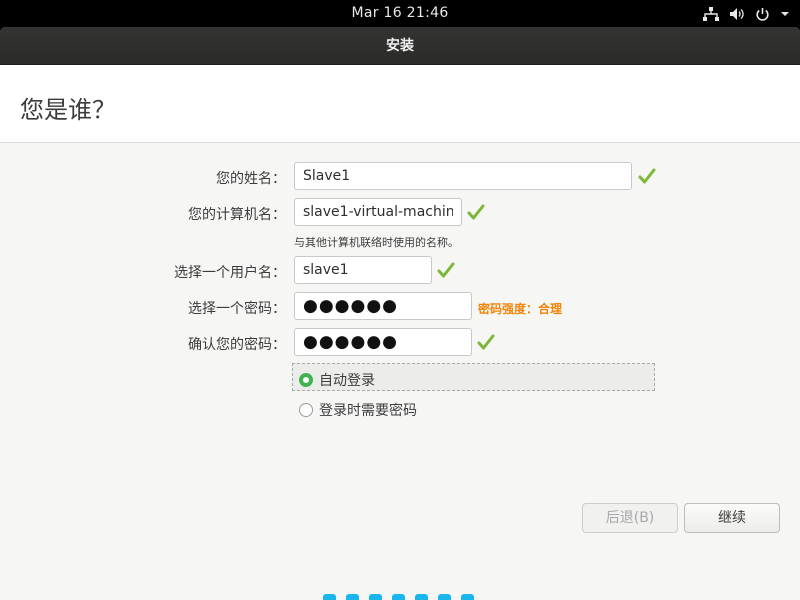  What do you see at coordinates (746, 14) in the screenshot?
I see `system-tray` at bounding box center [746, 14].